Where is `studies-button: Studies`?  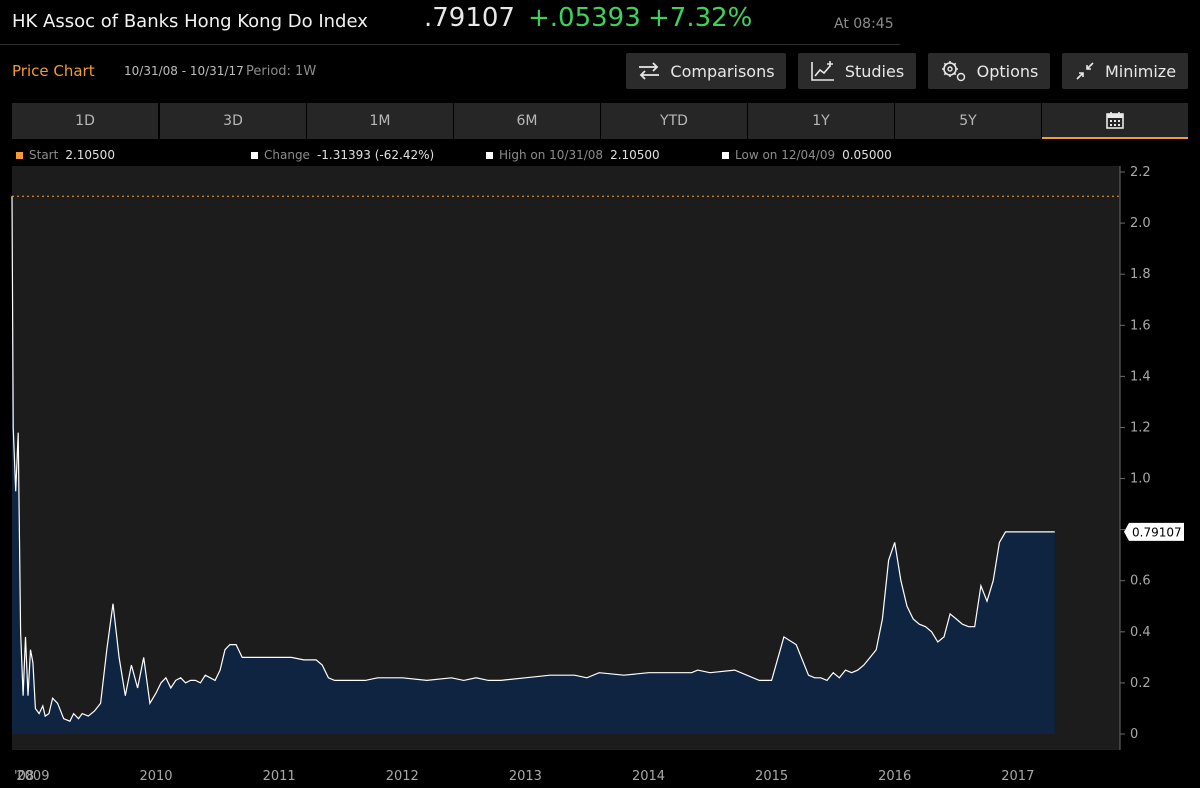 studies-button: Studies is located at coordinates (857, 71).